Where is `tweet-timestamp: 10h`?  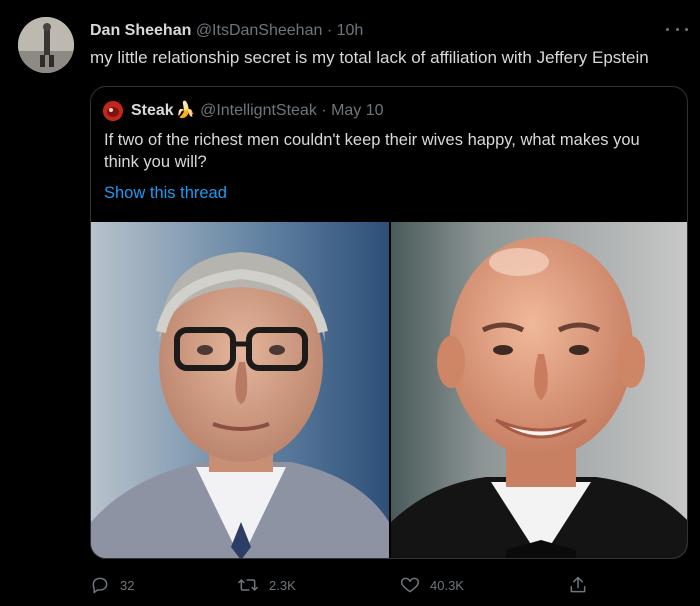
tweet-timestamp: 10h is located at coordinates (350, 30).